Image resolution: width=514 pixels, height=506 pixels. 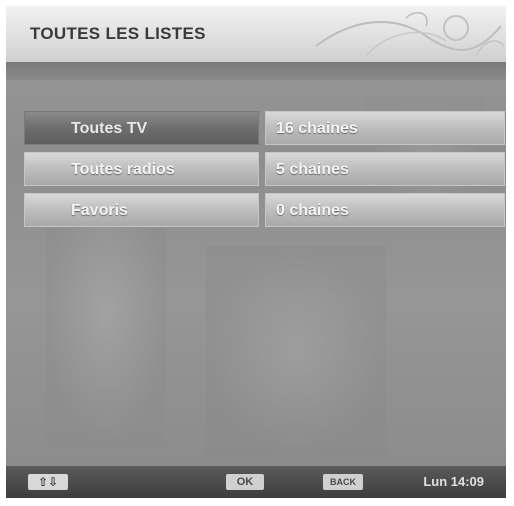 What do you see at coordinates (343, 482) in the screenshot?
I see `back-button: BACK` at bounding box center [343, 482].